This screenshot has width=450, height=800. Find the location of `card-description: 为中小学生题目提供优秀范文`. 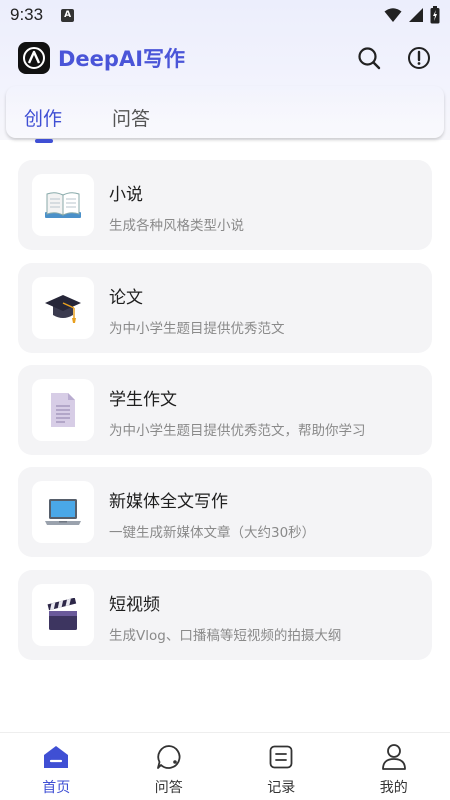

card-description: 为中小学生题目提供优秀范文 is located at coordinates (197, 329).